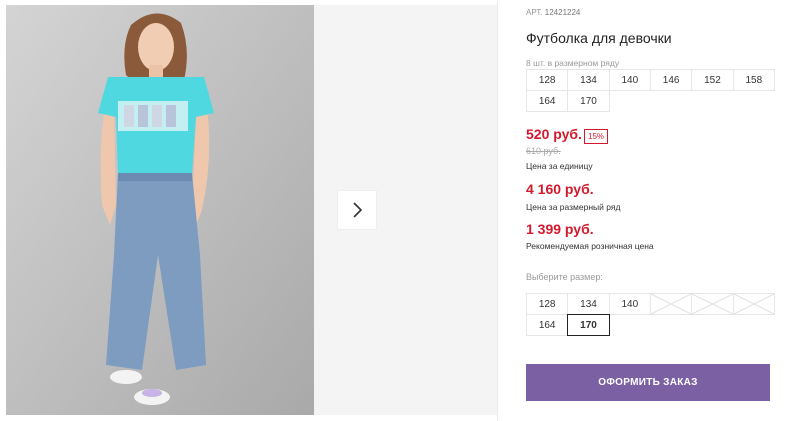 The image size is (800, 421). I want to click on size-option-146-unavailable: 146, so click(671, 304).